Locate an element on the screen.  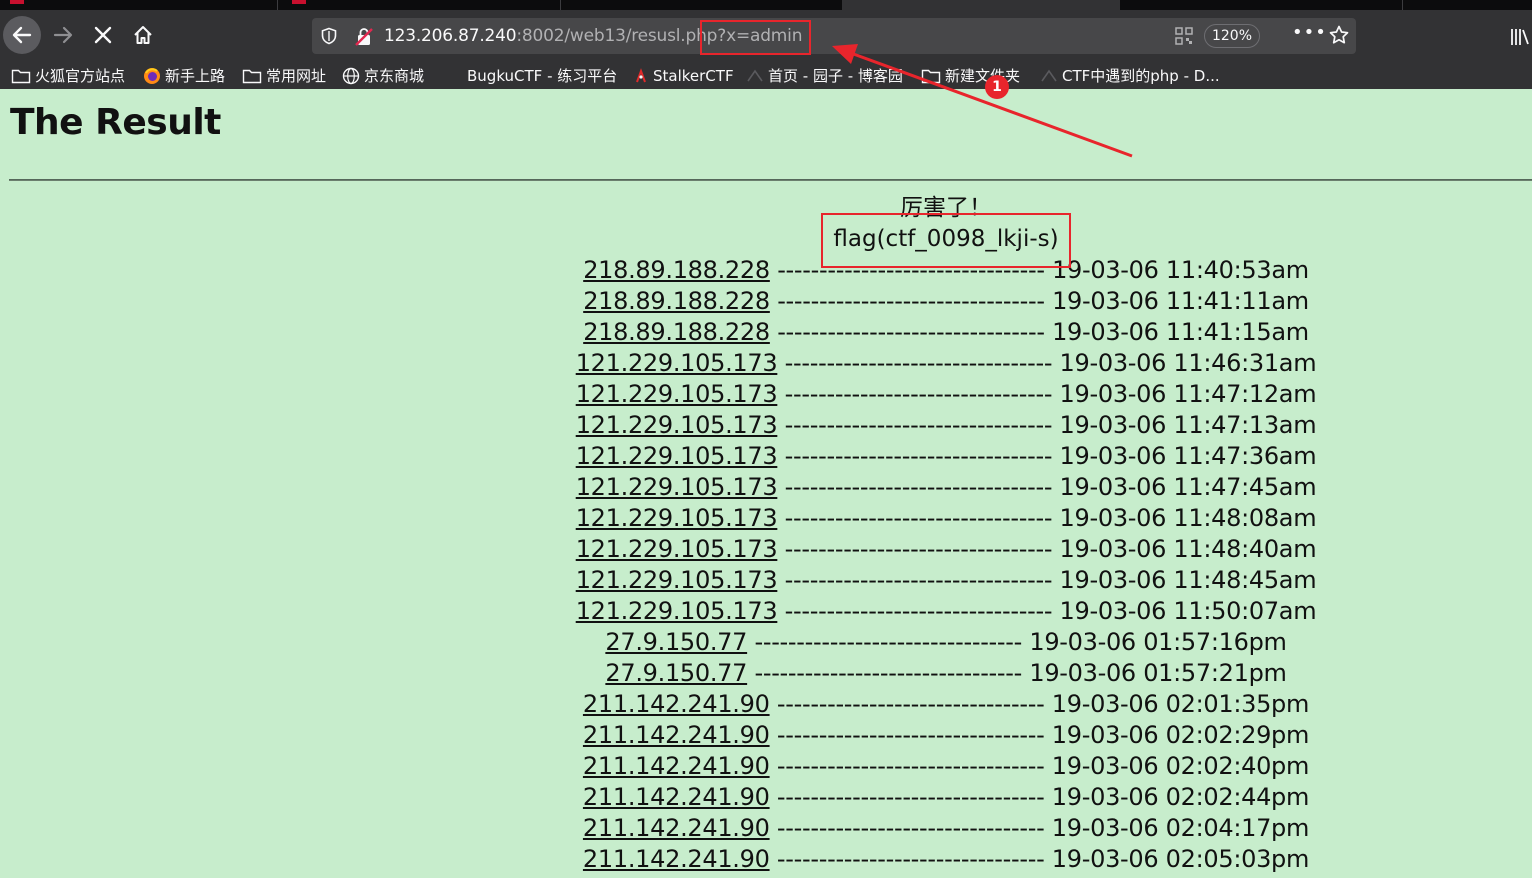
access-time: 19-03-06 11:40:53am is located at coordinates (1180, 270).